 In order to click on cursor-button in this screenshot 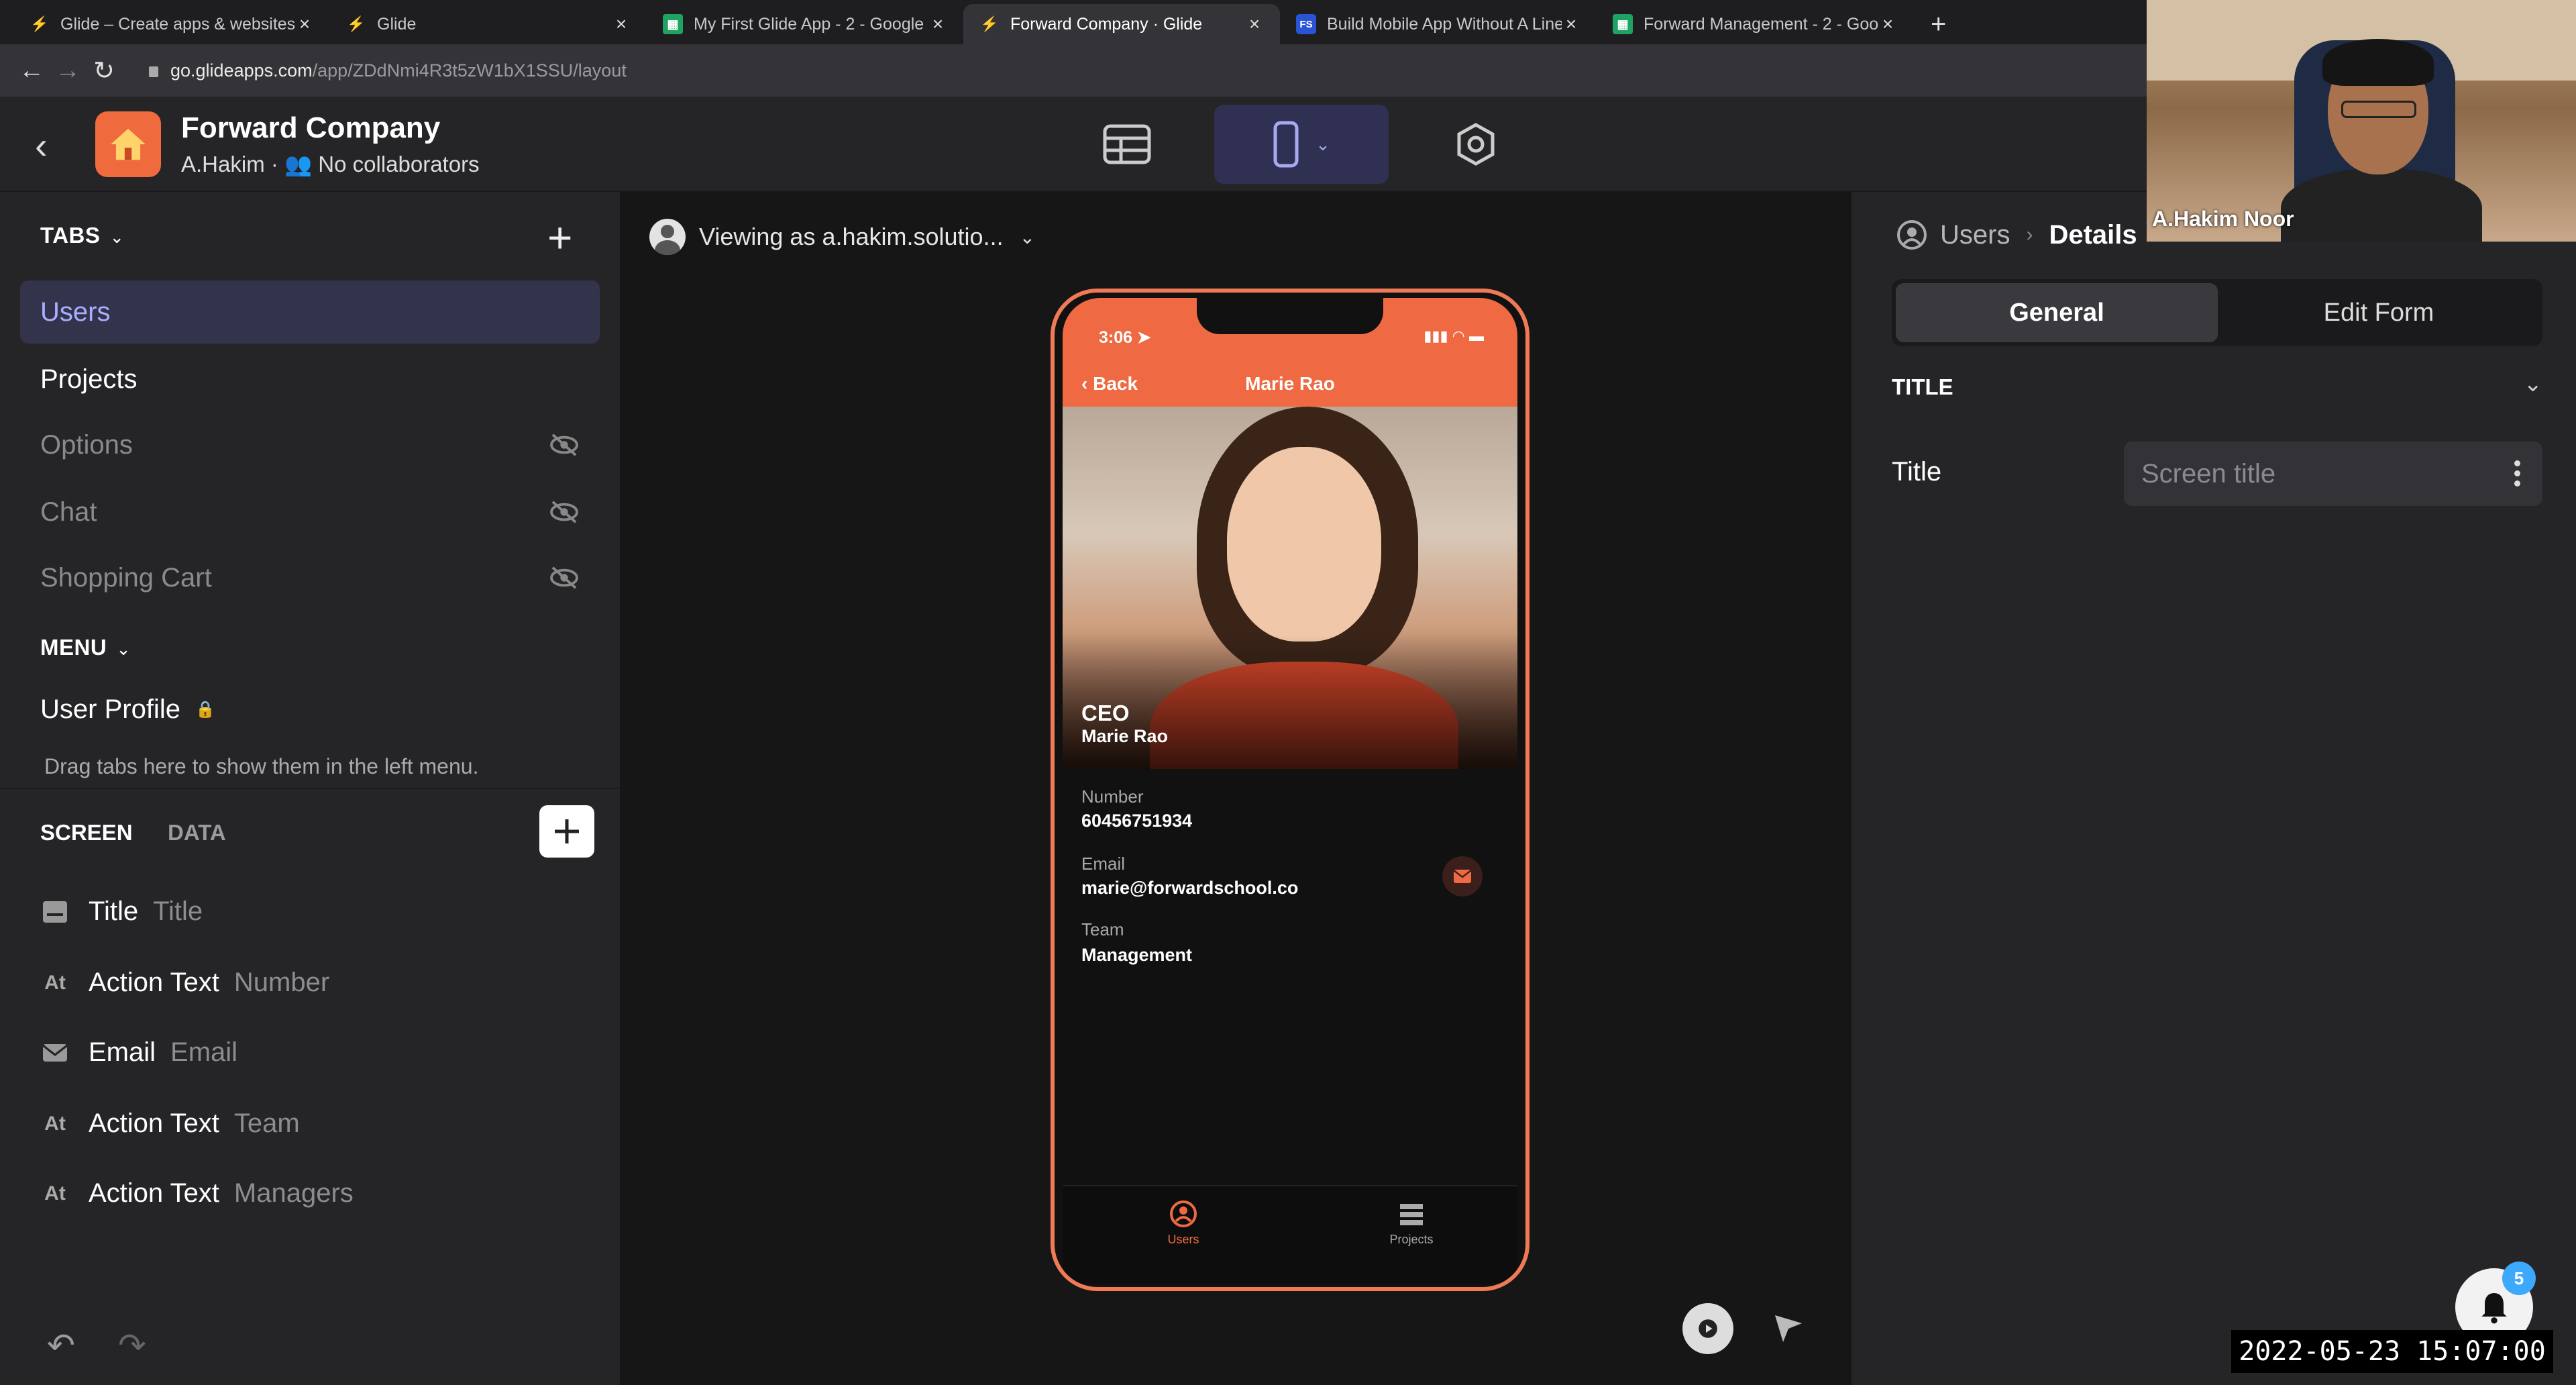, I will do `click(1788, 1330)`.